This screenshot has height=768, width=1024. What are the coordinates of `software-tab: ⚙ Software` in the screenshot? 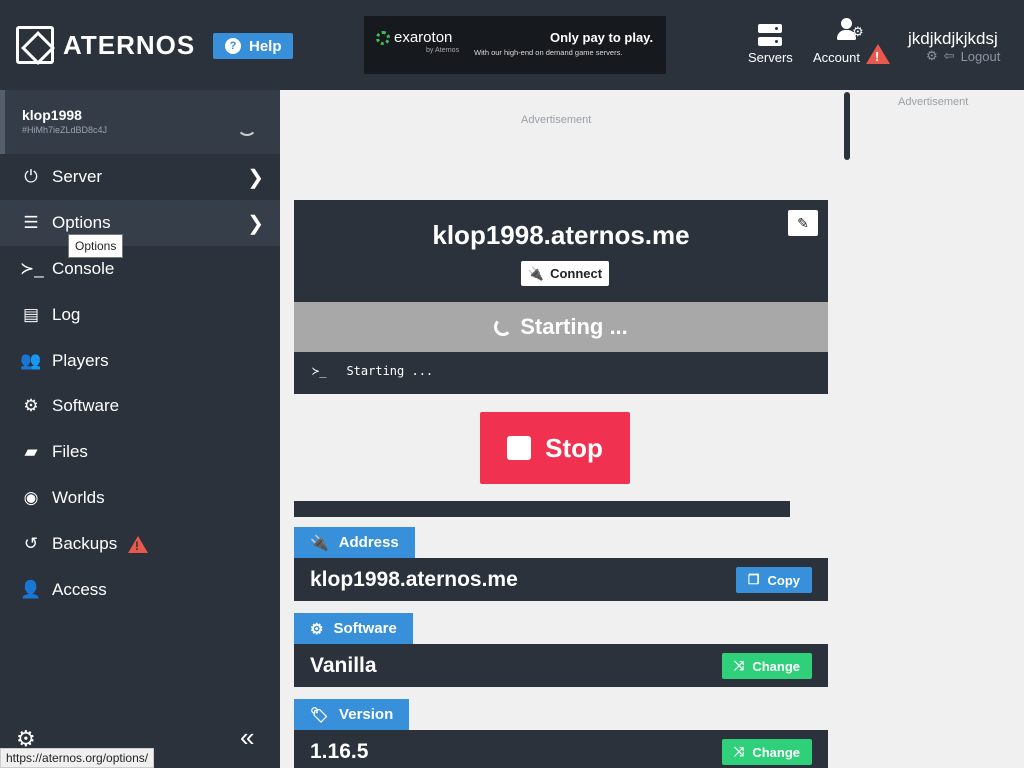 It's located at (353, 628).